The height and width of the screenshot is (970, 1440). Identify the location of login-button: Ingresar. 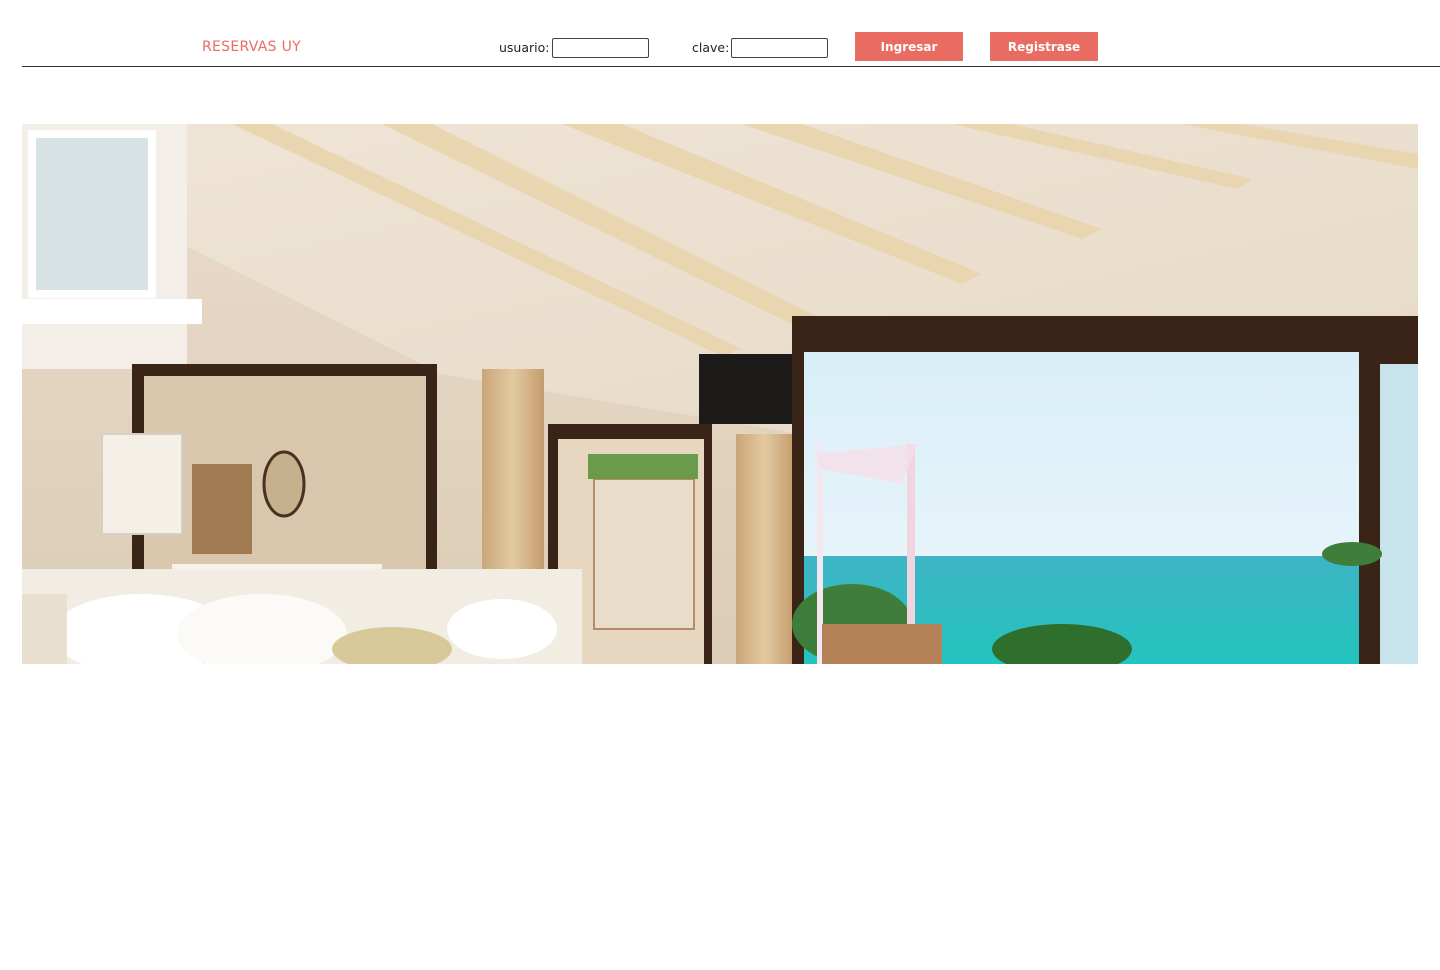
(909, 46).